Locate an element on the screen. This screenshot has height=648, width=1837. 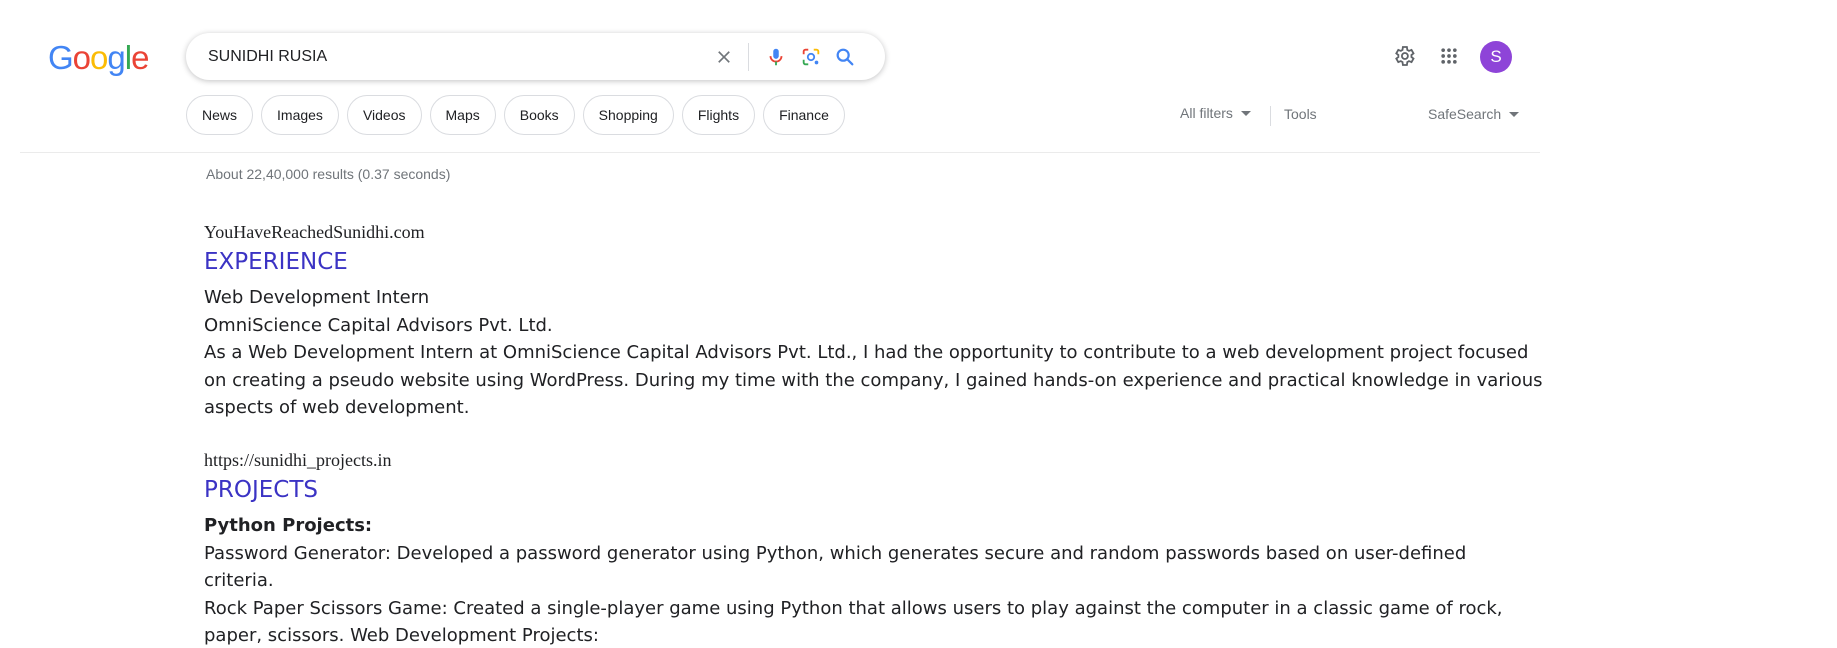
logo-letter: g is located at coordinates (116, 57).